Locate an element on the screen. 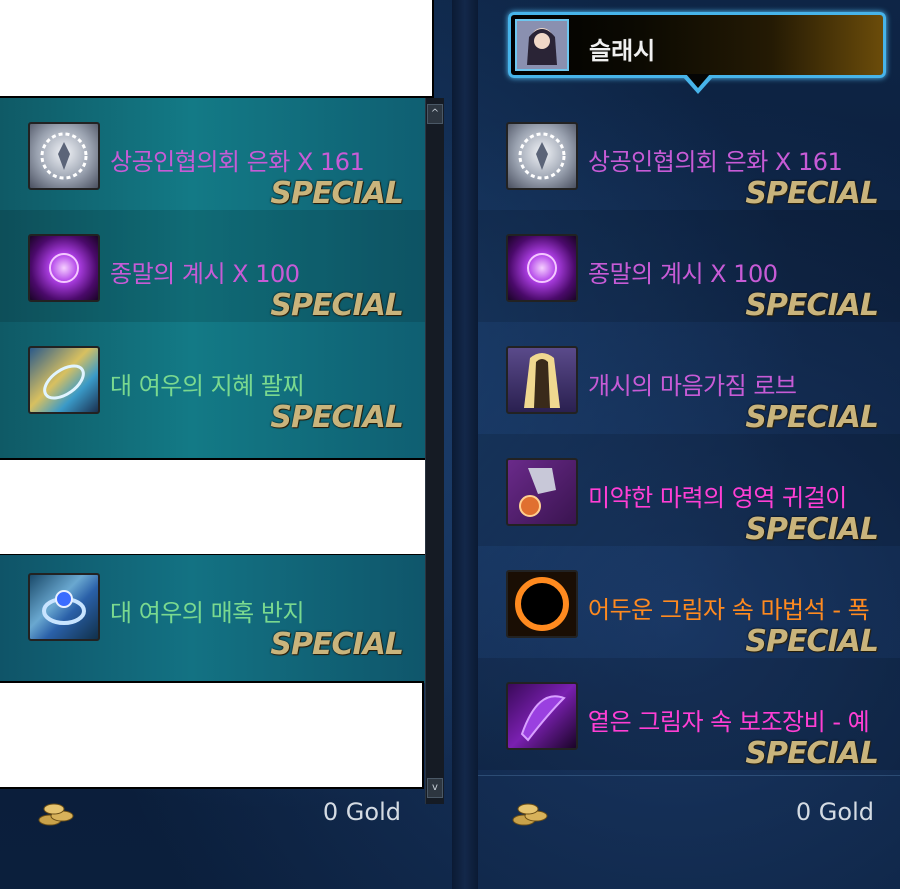 This screenshot has width=900, height=889. list-item: 개시의 마음가짐 로브 SPECIAL is located at coordinates (689, 378).